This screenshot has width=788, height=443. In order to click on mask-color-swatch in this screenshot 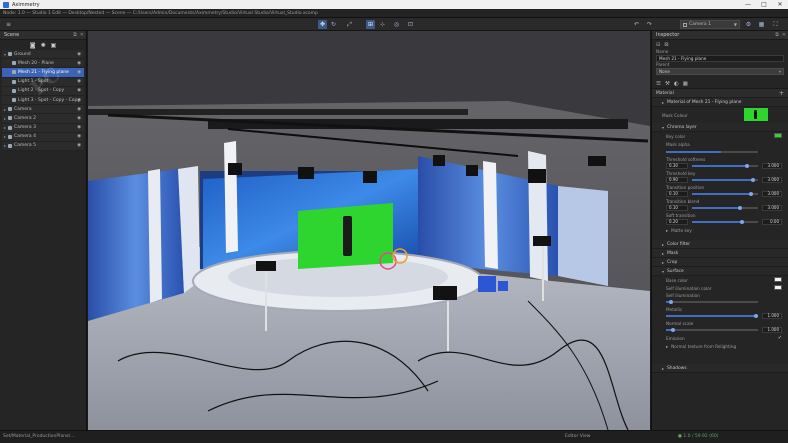, I will do `click(756, 114)`.